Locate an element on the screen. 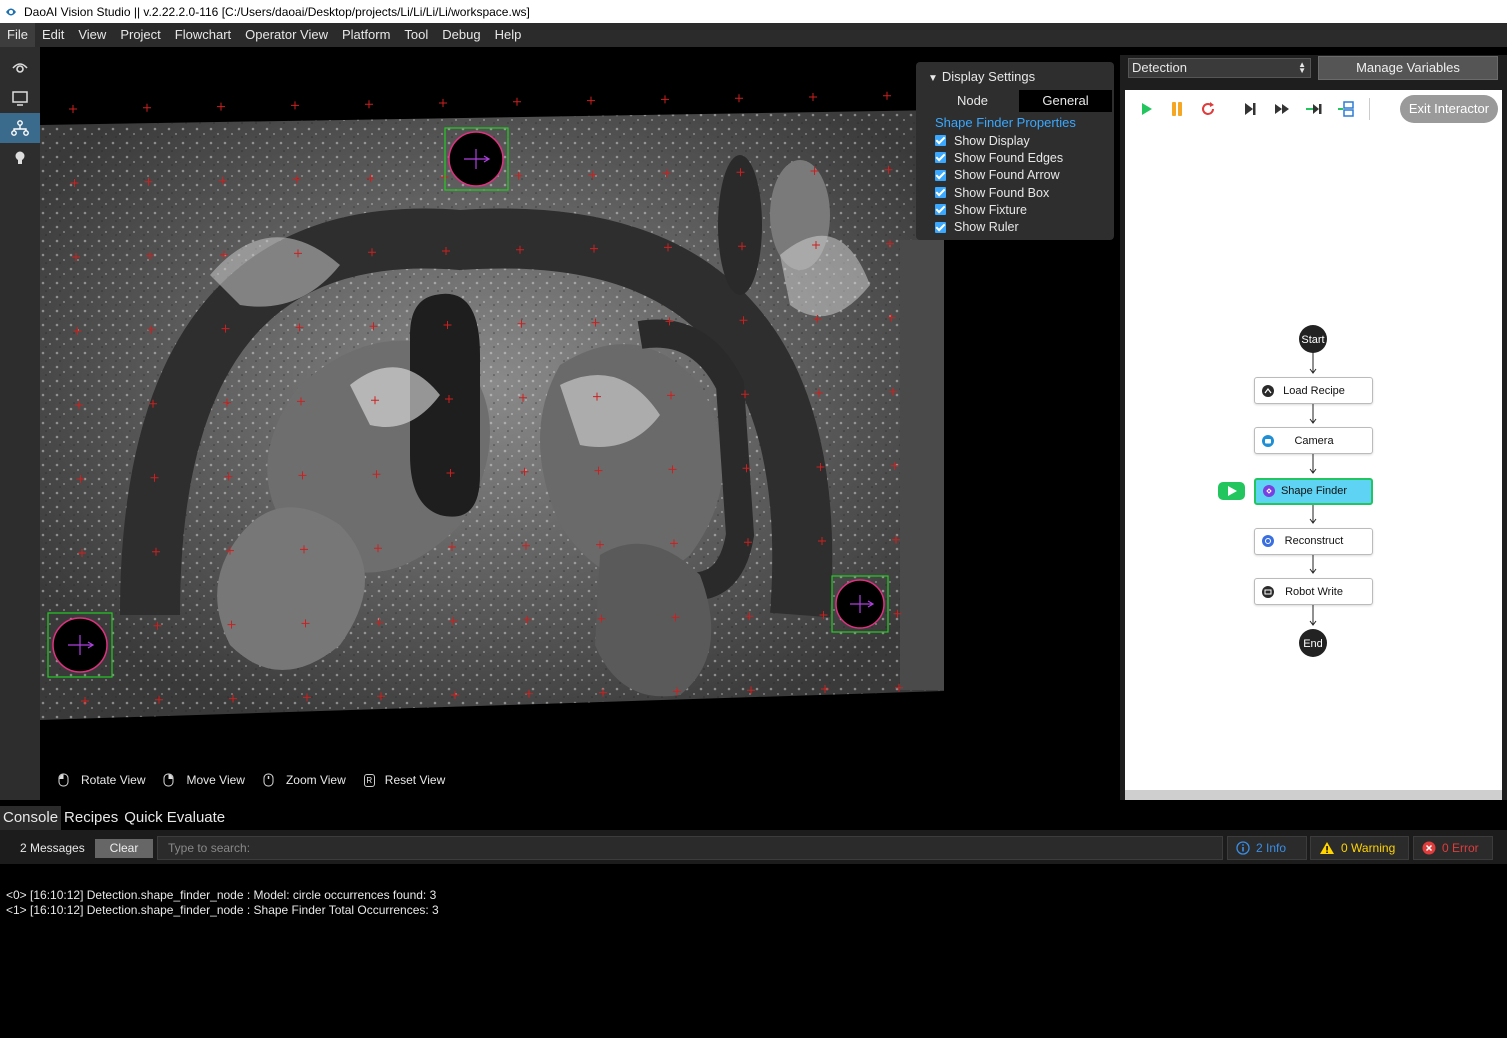  menu-tool: Tool is located at coordinates (416, 35).